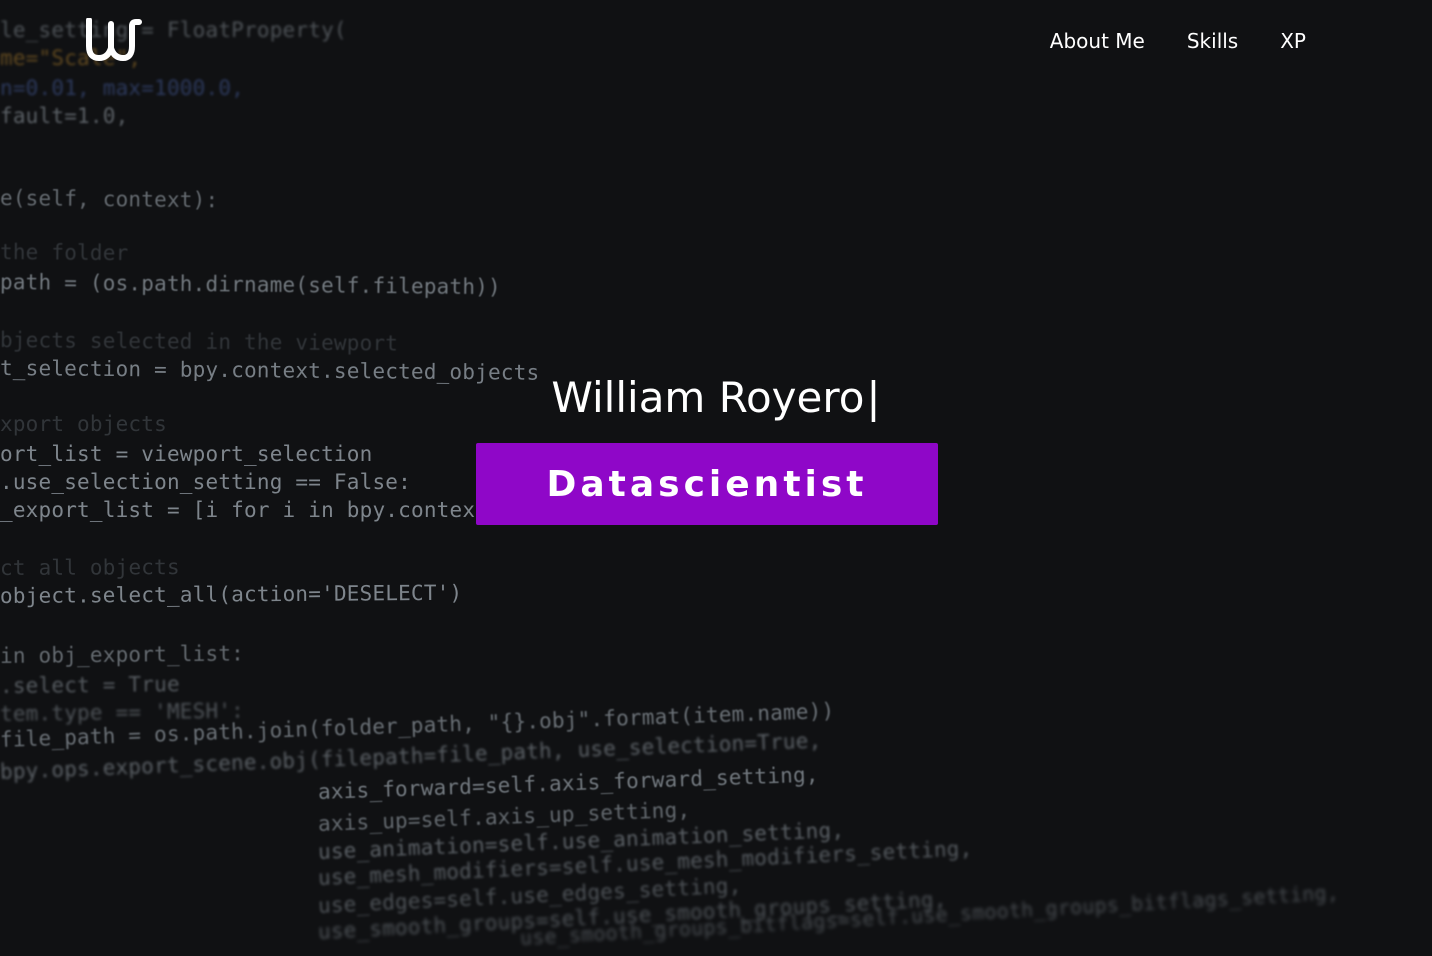 This screenshot has width=1432, height=956. I want to click on site-header: About Me Skills XP, so click(716, 42).